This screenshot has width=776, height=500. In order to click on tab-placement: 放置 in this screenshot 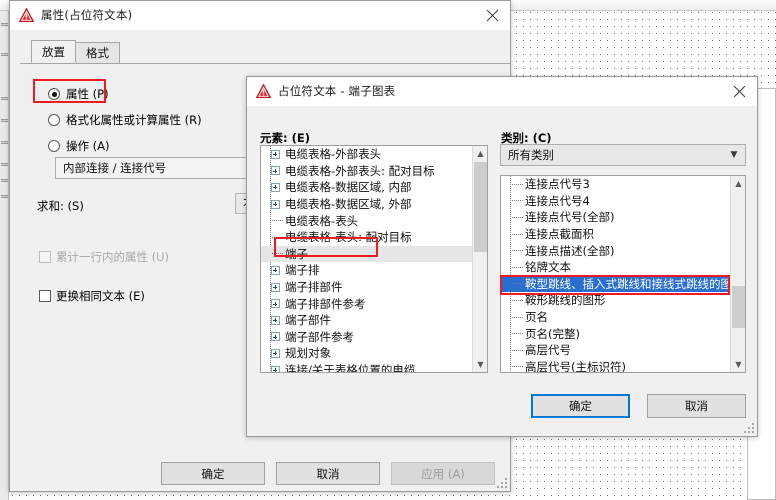, I will do `click(53, 51)`.